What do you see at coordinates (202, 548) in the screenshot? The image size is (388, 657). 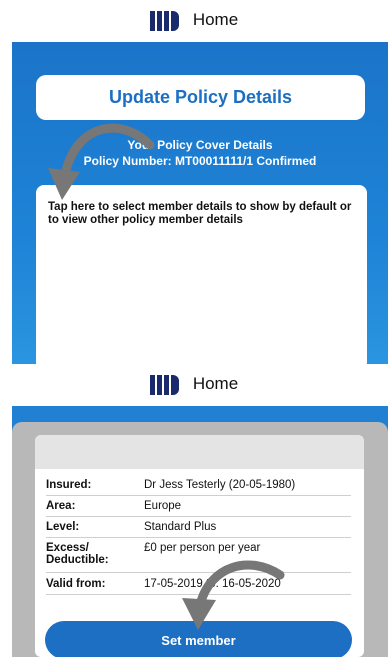 I see `row-value: £0 per person per year` at bounding box center [202, 548].